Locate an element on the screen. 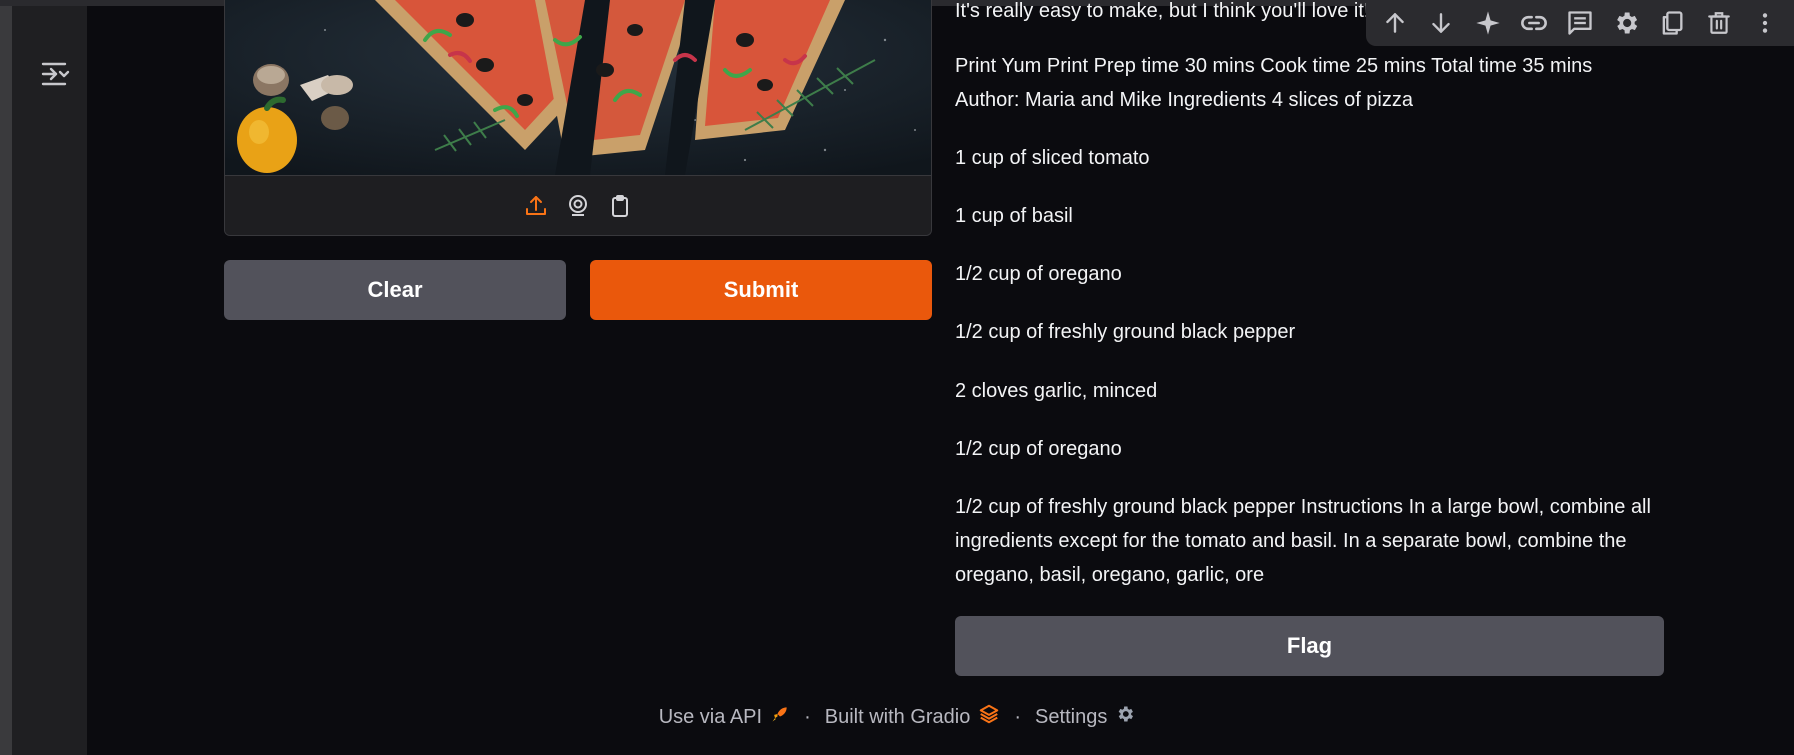 The width and height of the screenshot is (1794, 755). output-paragraph: 1/2 cup of freshly ground black pepper is located at coordinates (1125, 332).